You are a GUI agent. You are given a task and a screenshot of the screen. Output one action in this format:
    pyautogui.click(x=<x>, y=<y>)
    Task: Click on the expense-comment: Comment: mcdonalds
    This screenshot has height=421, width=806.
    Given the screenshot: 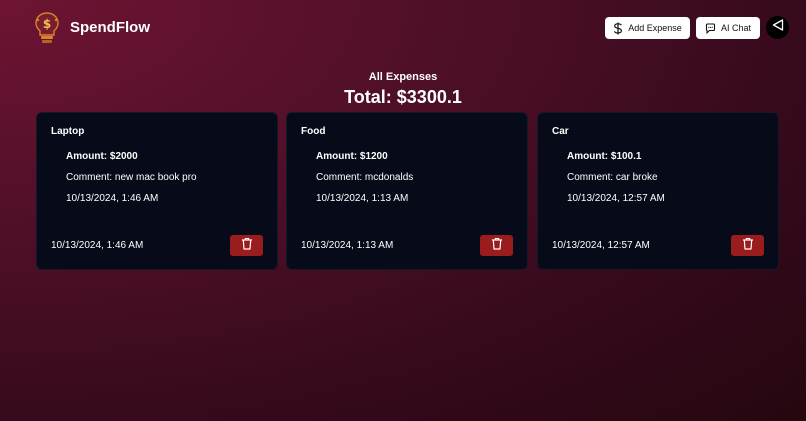 What is the action you would take?
    pyautogui.click(x=365, y=177)
    